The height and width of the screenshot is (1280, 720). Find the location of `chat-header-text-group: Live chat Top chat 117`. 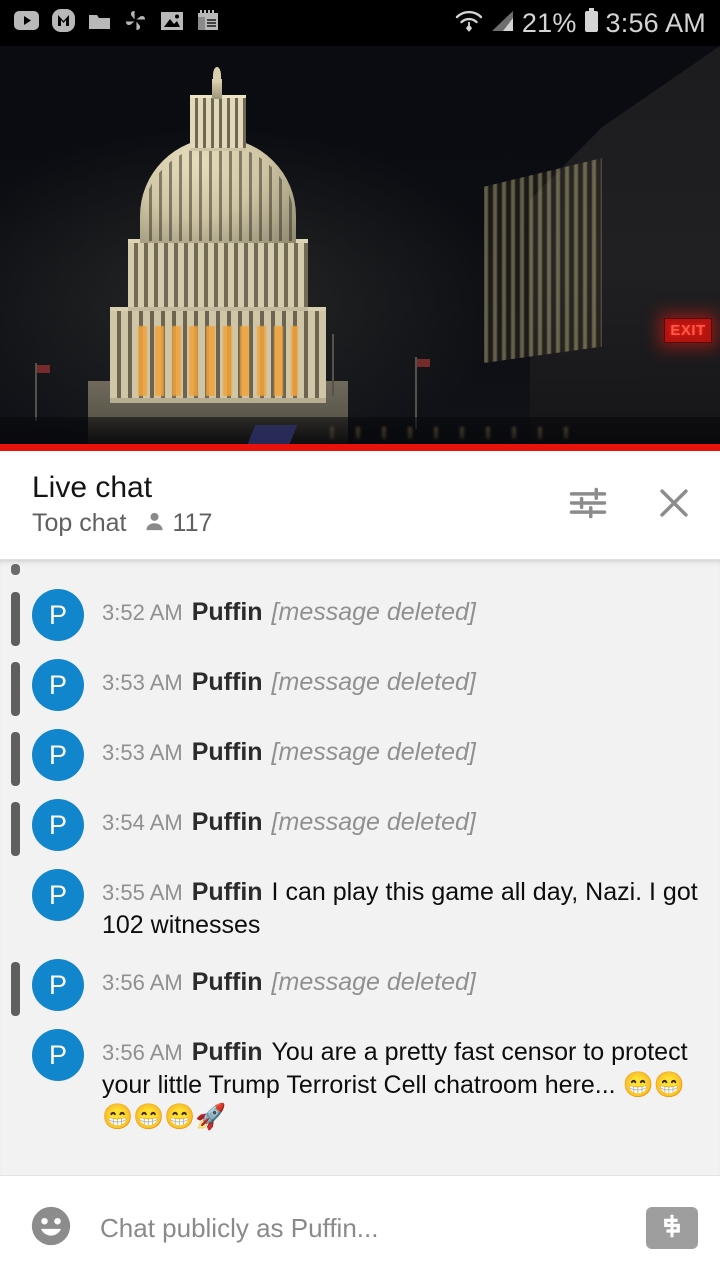

chat-header-text-group: Live chat Top chat 117 is located at coordinates (122, 505).